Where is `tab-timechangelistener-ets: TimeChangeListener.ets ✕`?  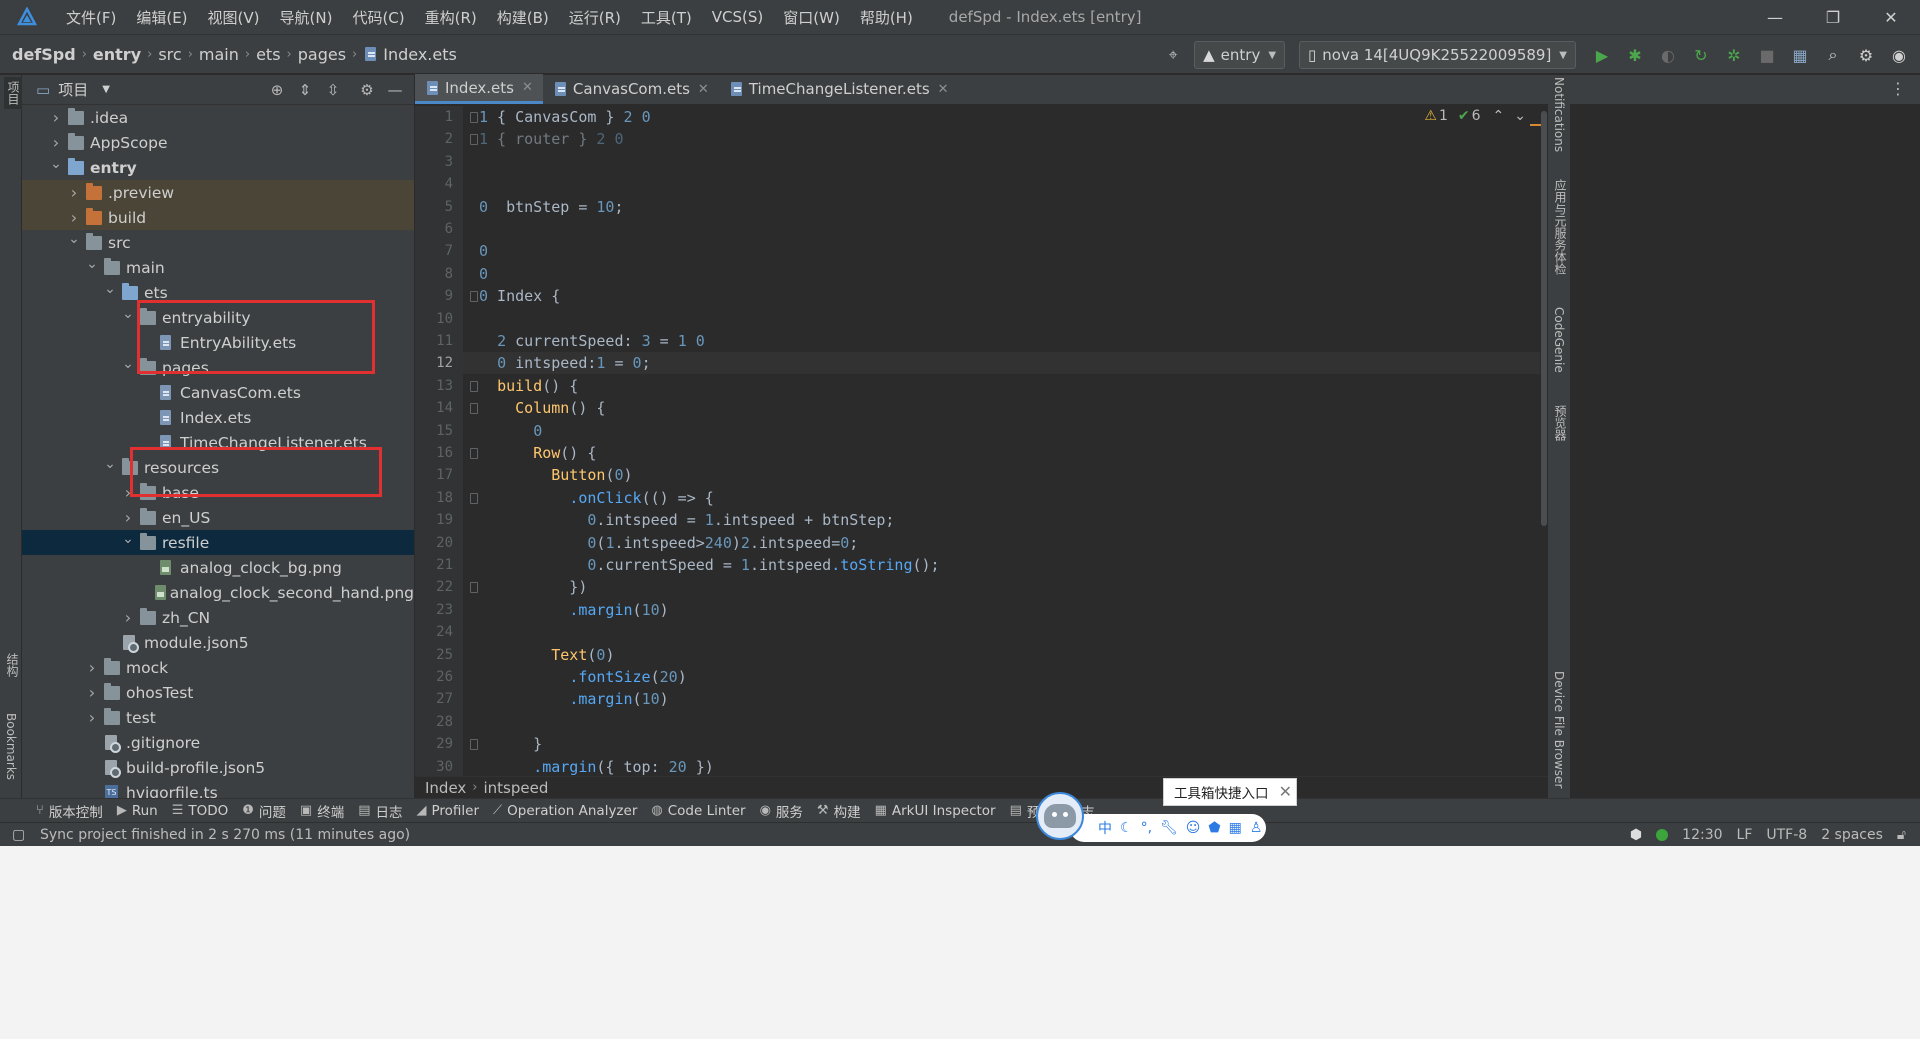 tab-timechangelistener-ets: TimeChangeListener.ets ✕ is located at coordinates (839, 89).